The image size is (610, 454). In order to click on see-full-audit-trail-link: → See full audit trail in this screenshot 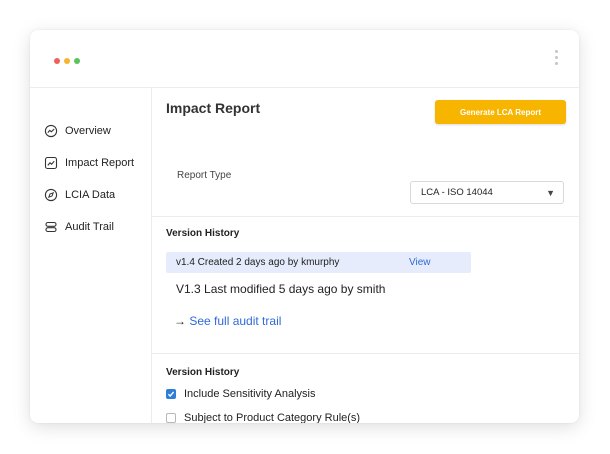, I will do `click(227, 321)`.